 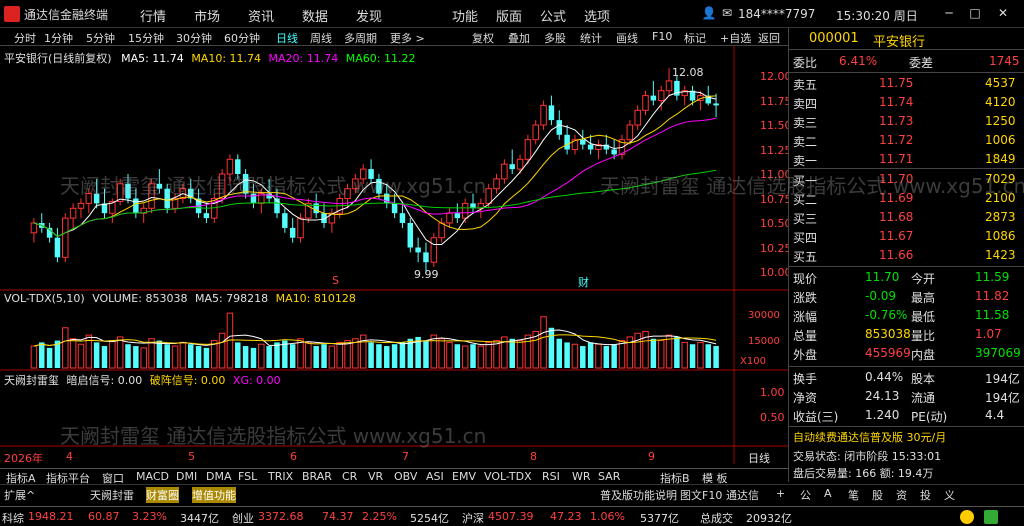 I want to click on period-60min: 60分钟, so click(x=242, y=38).